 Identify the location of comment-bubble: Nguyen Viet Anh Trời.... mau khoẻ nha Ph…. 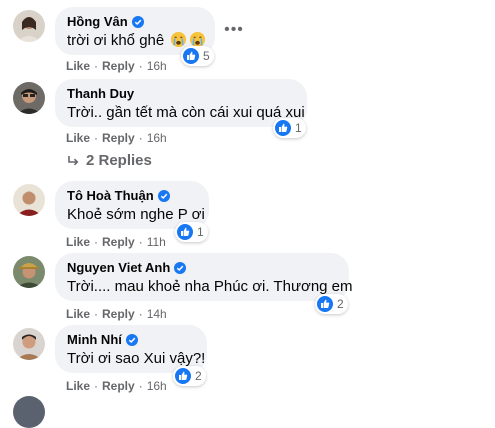
(204, 277).